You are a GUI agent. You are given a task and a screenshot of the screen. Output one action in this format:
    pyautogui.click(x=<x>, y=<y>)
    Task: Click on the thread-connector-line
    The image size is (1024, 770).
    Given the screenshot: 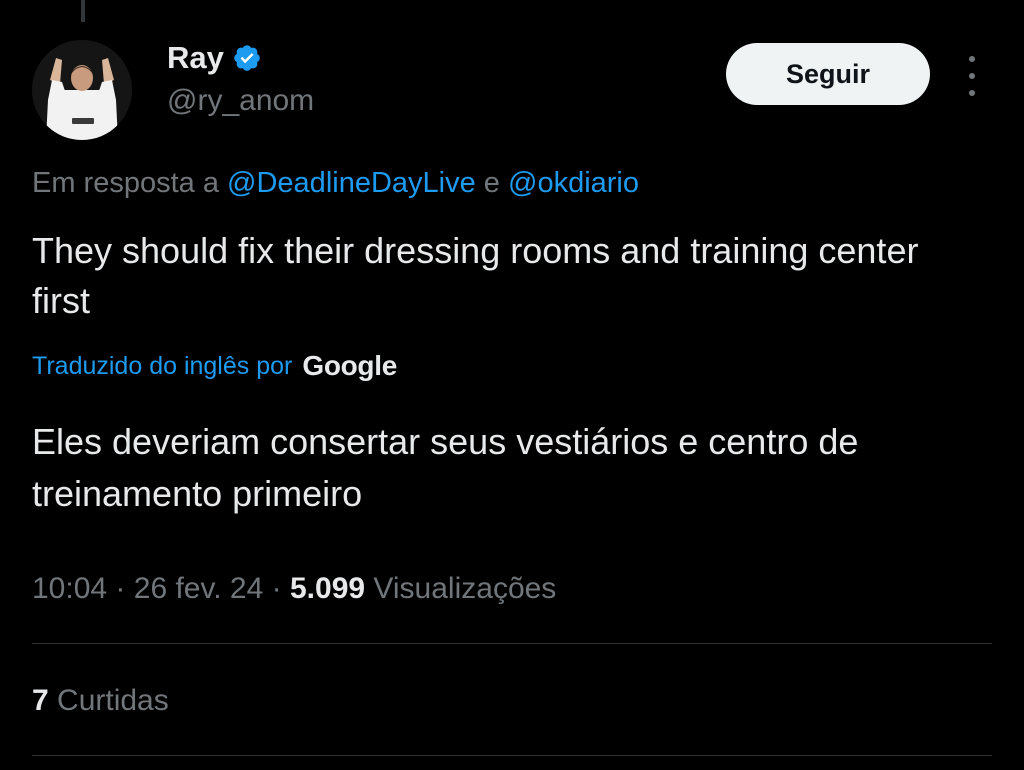 What is the action you would take?
    pyautogui.click(x=83, y=11)
    